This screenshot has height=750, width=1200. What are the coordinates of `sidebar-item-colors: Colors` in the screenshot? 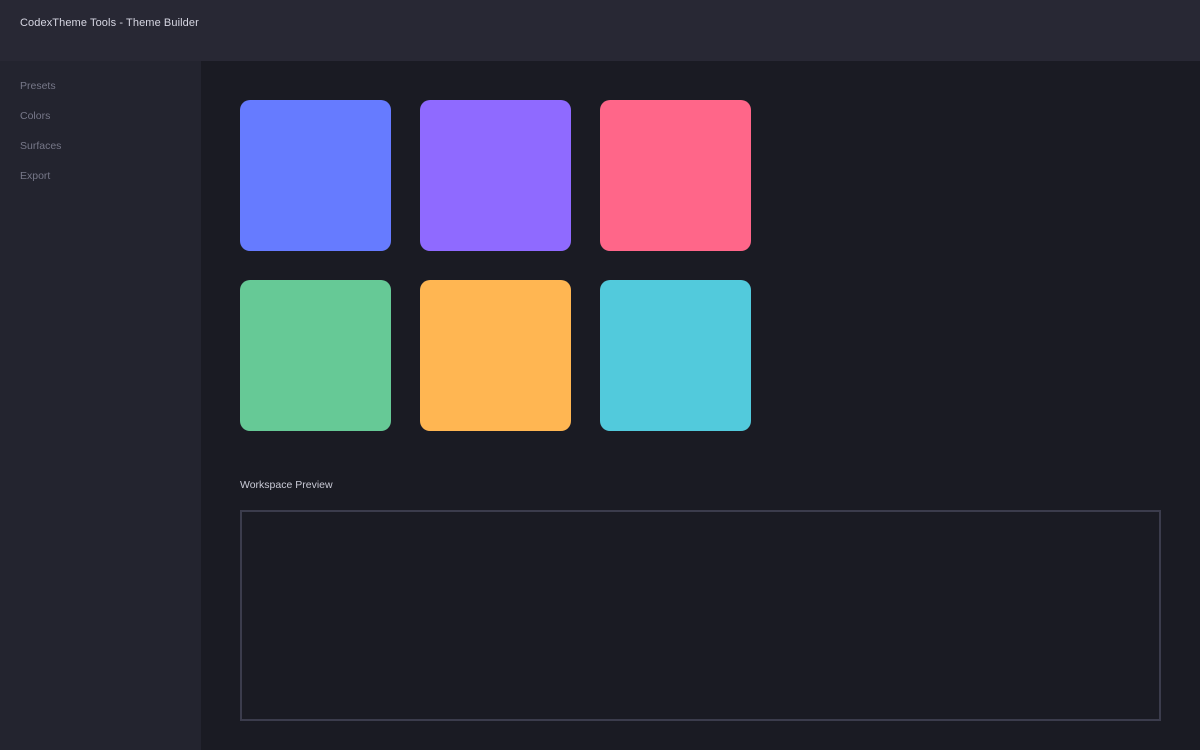 It's located at (35, 116).